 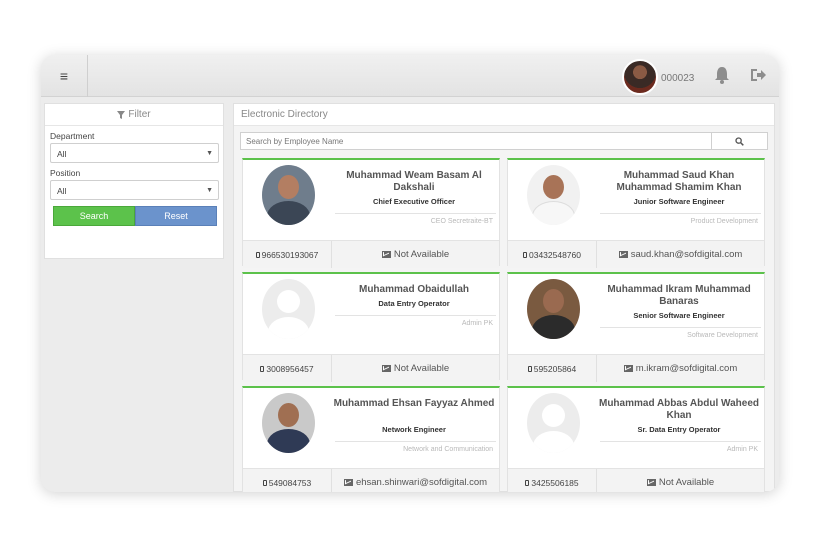 What do you see at coordinates (552, 368) in the screenshot?
I see `employee-phone: 595205864` at bounding box center [552, 368].